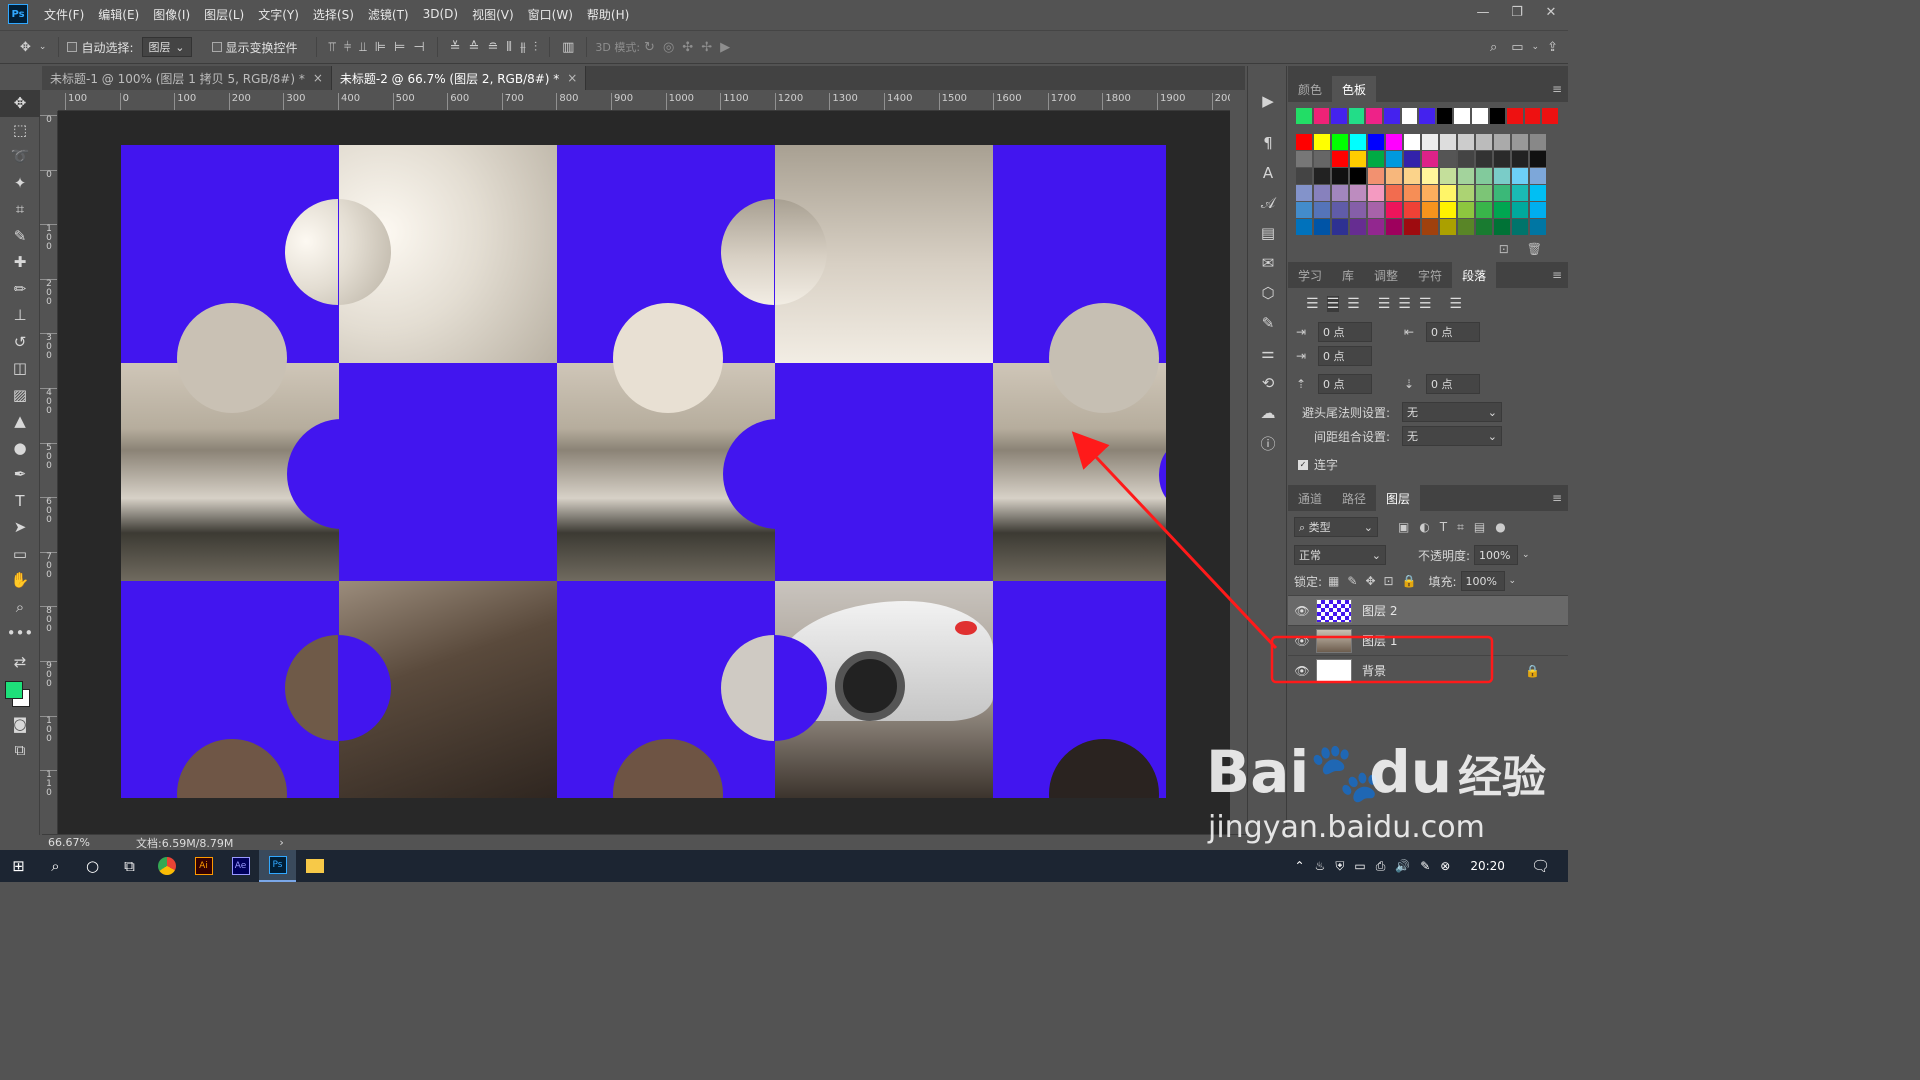  What do you see at coordinates (1268, 101) in the screenshot?
I see `actions-play-icon: ▶` at bounding box center [1268, 101].